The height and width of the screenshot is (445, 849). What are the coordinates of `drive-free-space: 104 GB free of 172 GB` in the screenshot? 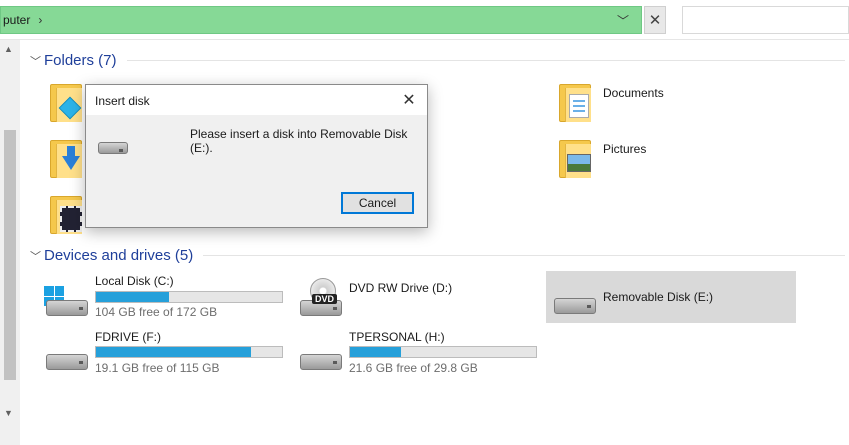 It's located at (156, 312).